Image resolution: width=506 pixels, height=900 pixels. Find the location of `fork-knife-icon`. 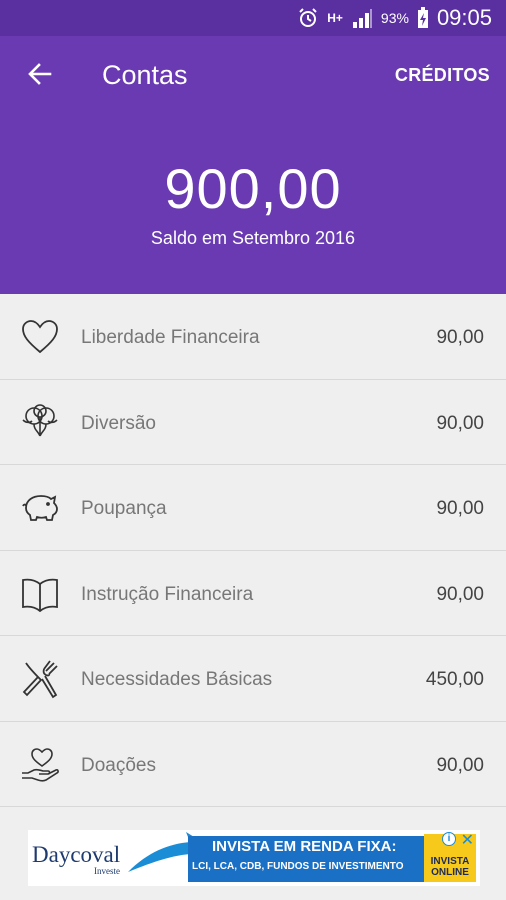

fork-knife-icon is located at coordinates (40, 679).